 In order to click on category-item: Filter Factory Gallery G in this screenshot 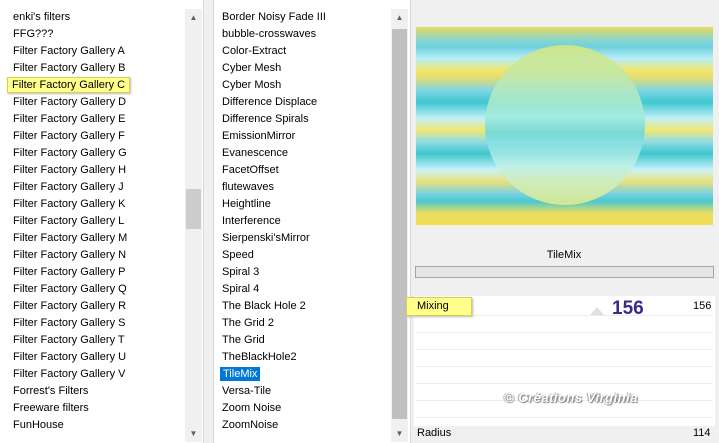, I will do `click(86, 153)`.